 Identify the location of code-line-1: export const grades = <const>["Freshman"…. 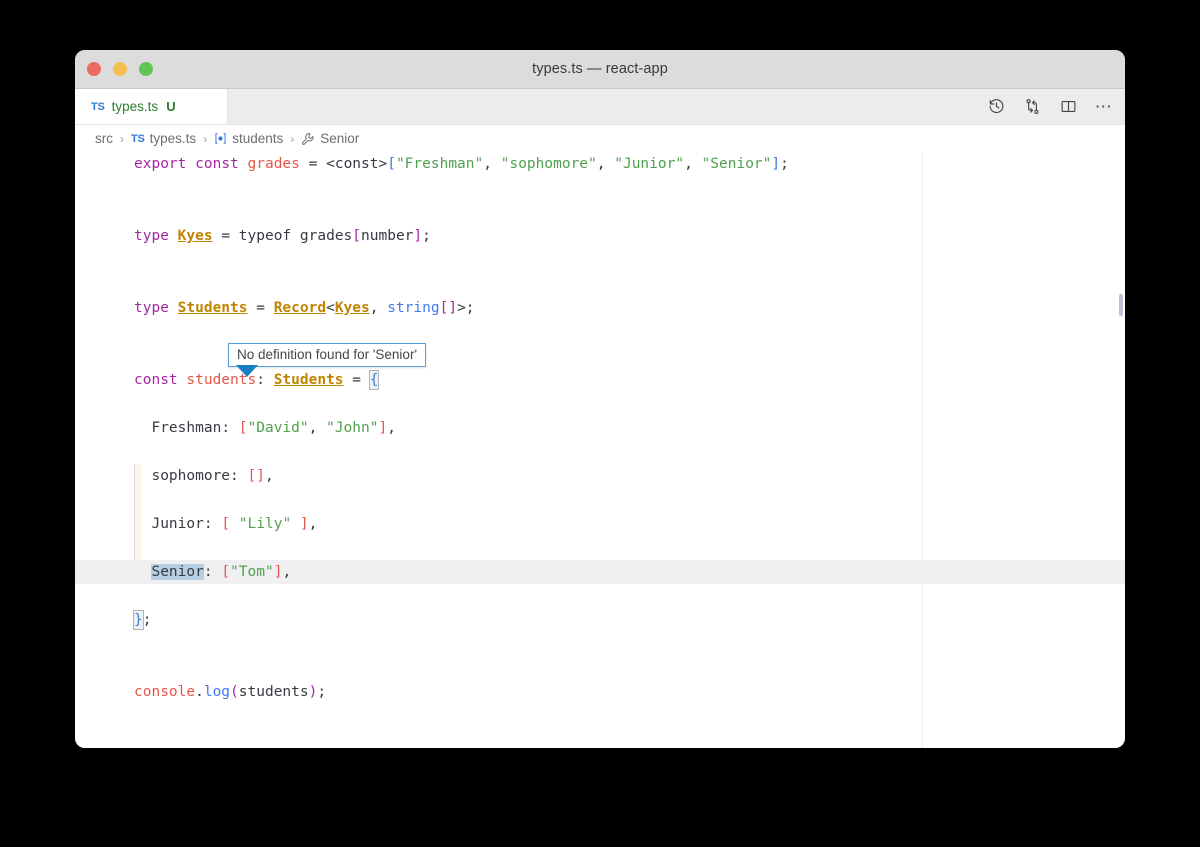
(600, 164).